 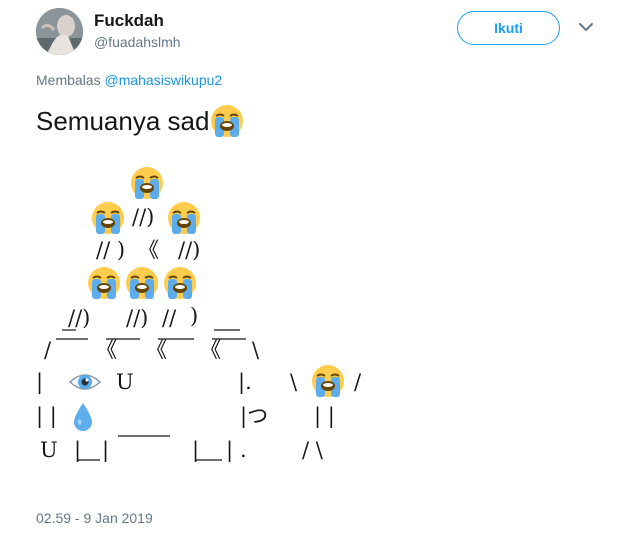 What do you see at coordinates (163, 80) in the screenshot?
I see `mention-link: @mahasiswikupu2` at bounding box center [163, 80].